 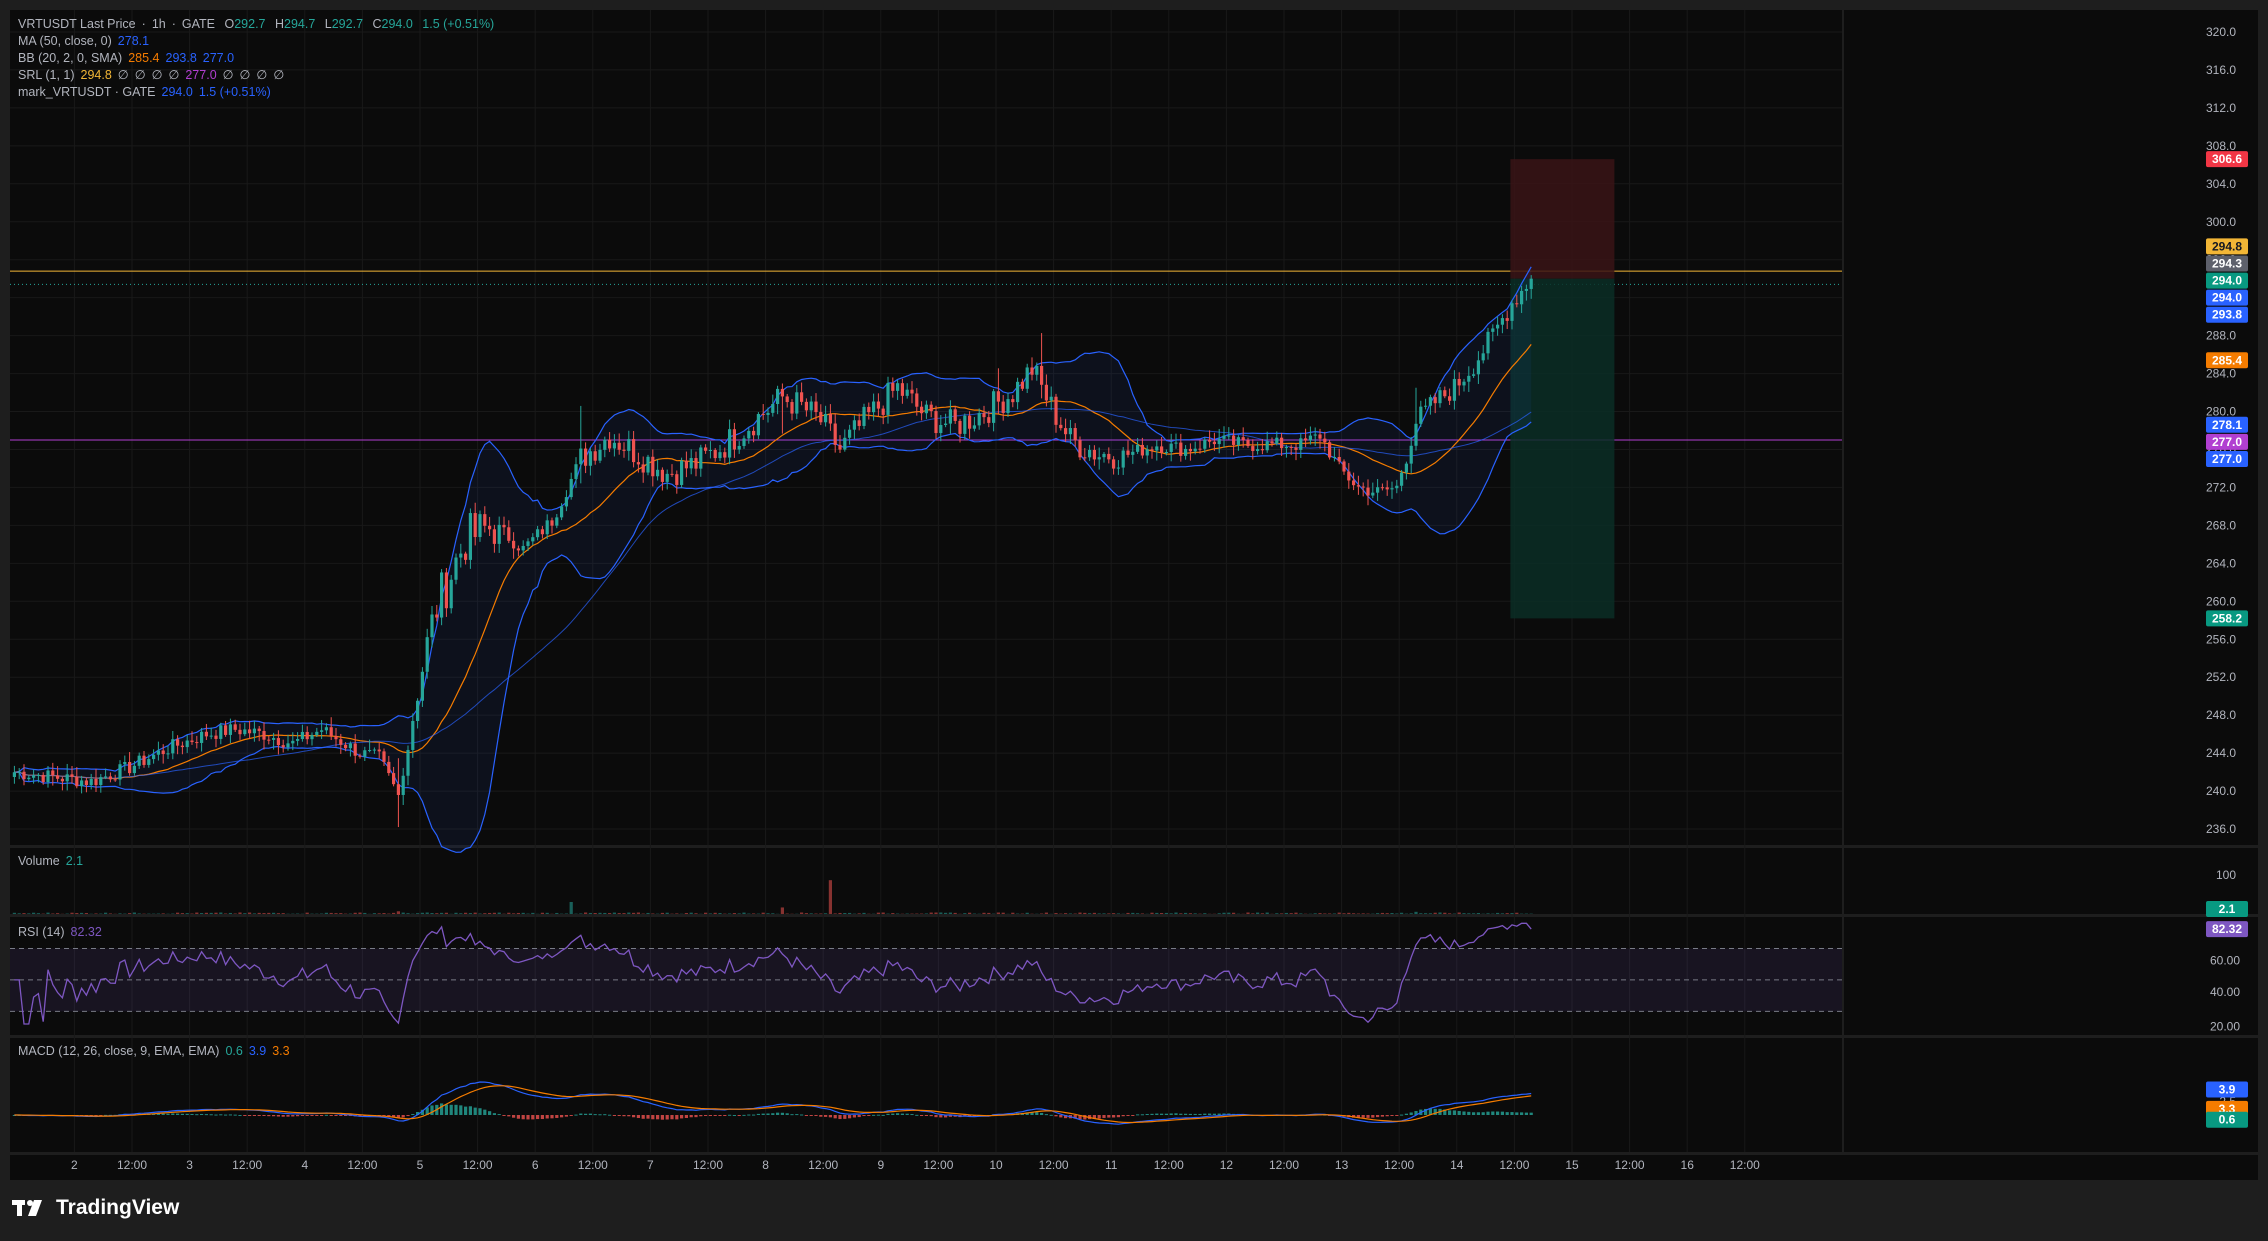 I want to click on bb-upper: 293.8, so click(x=181, y=58).